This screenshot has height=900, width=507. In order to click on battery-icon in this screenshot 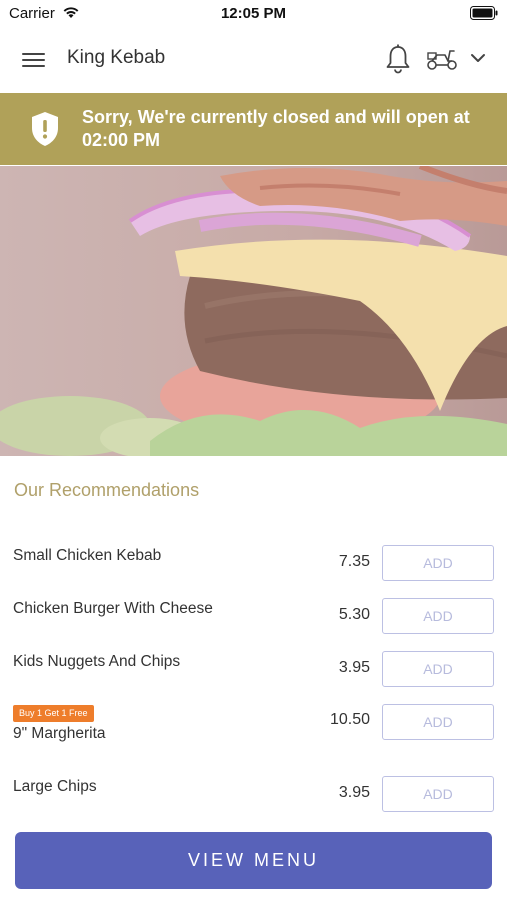, I will do `click(484, 13)`.